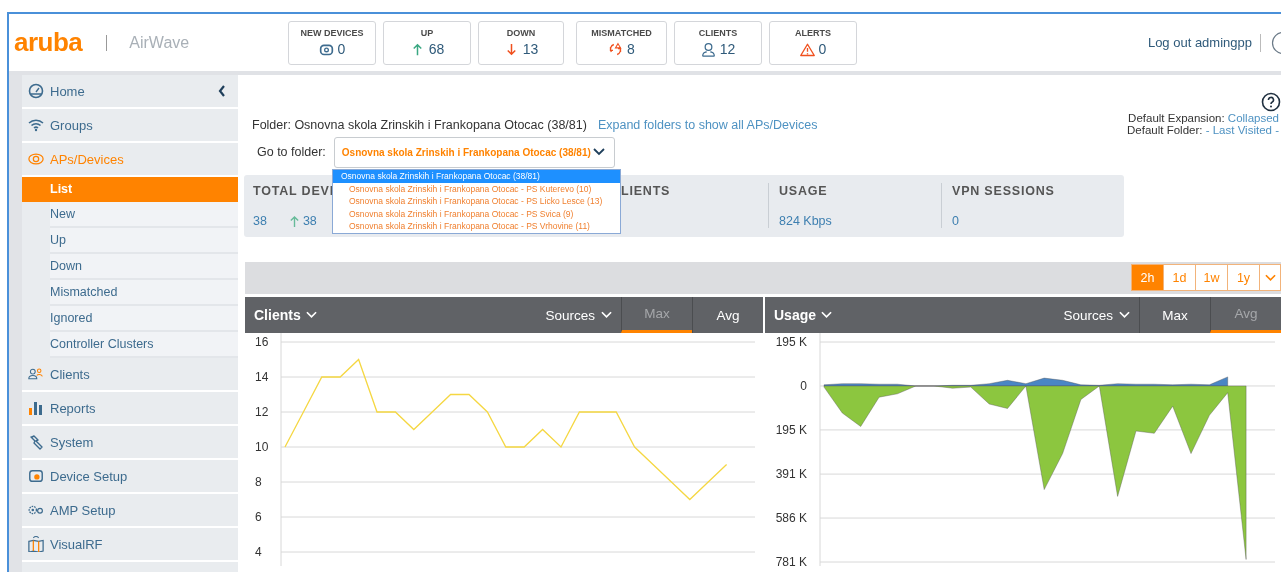  What do you see at coordinates (799, 315) in the screenshot?
I see `chart-title-menu: Usage` at bounding box center [799, 315].